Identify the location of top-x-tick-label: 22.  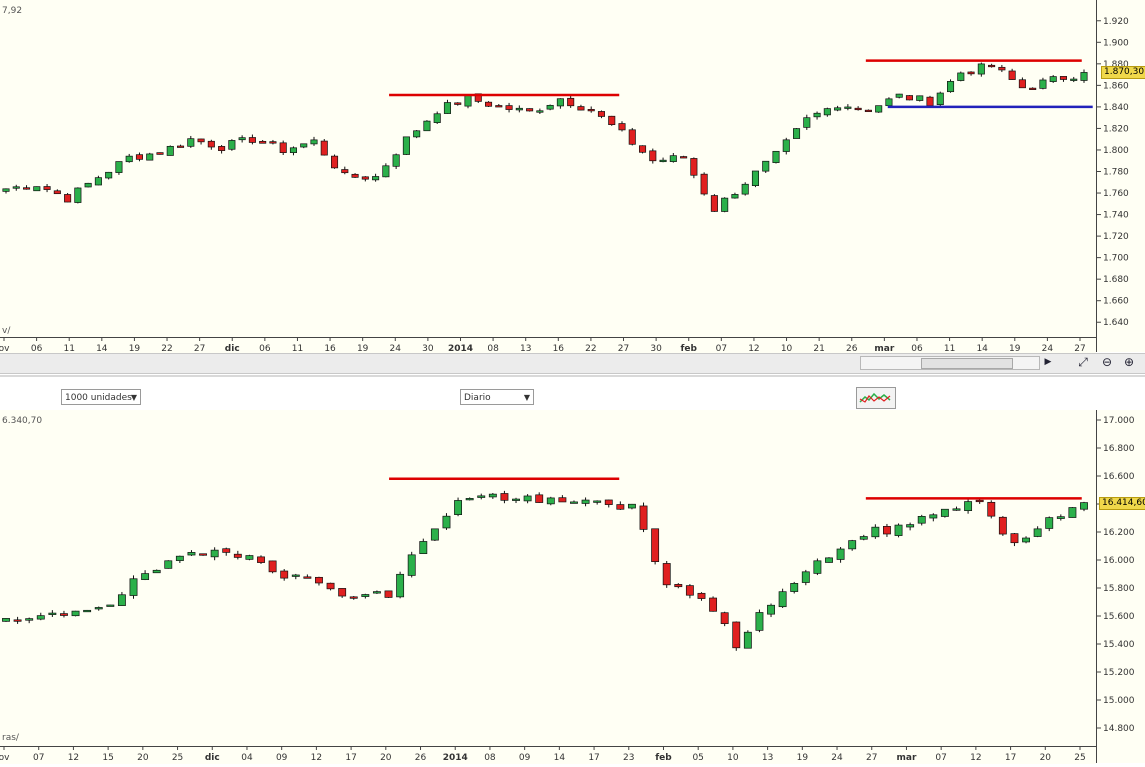
(166, 348).